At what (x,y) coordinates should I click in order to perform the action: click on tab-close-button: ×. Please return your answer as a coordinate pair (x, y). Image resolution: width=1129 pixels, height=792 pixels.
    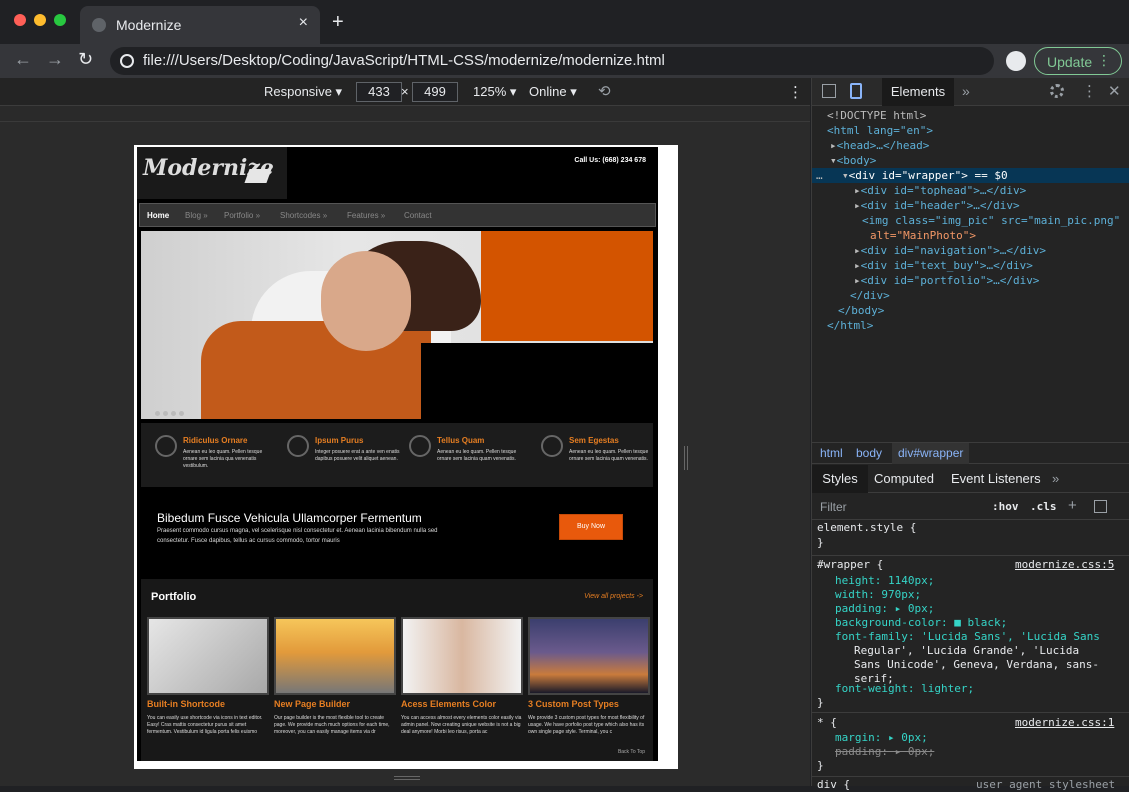
    Looking at the image, I should click on (303, 23).